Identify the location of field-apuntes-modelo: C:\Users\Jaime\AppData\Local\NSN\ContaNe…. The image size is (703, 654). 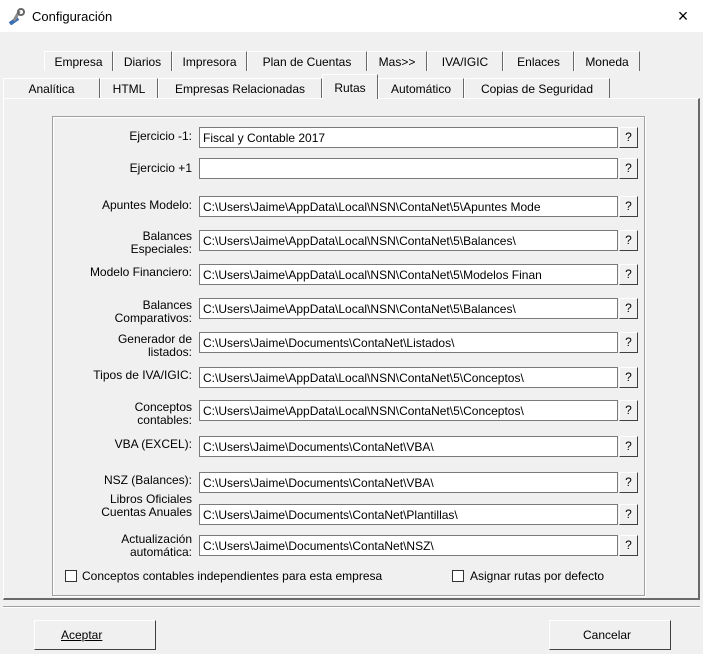
(408, 206).